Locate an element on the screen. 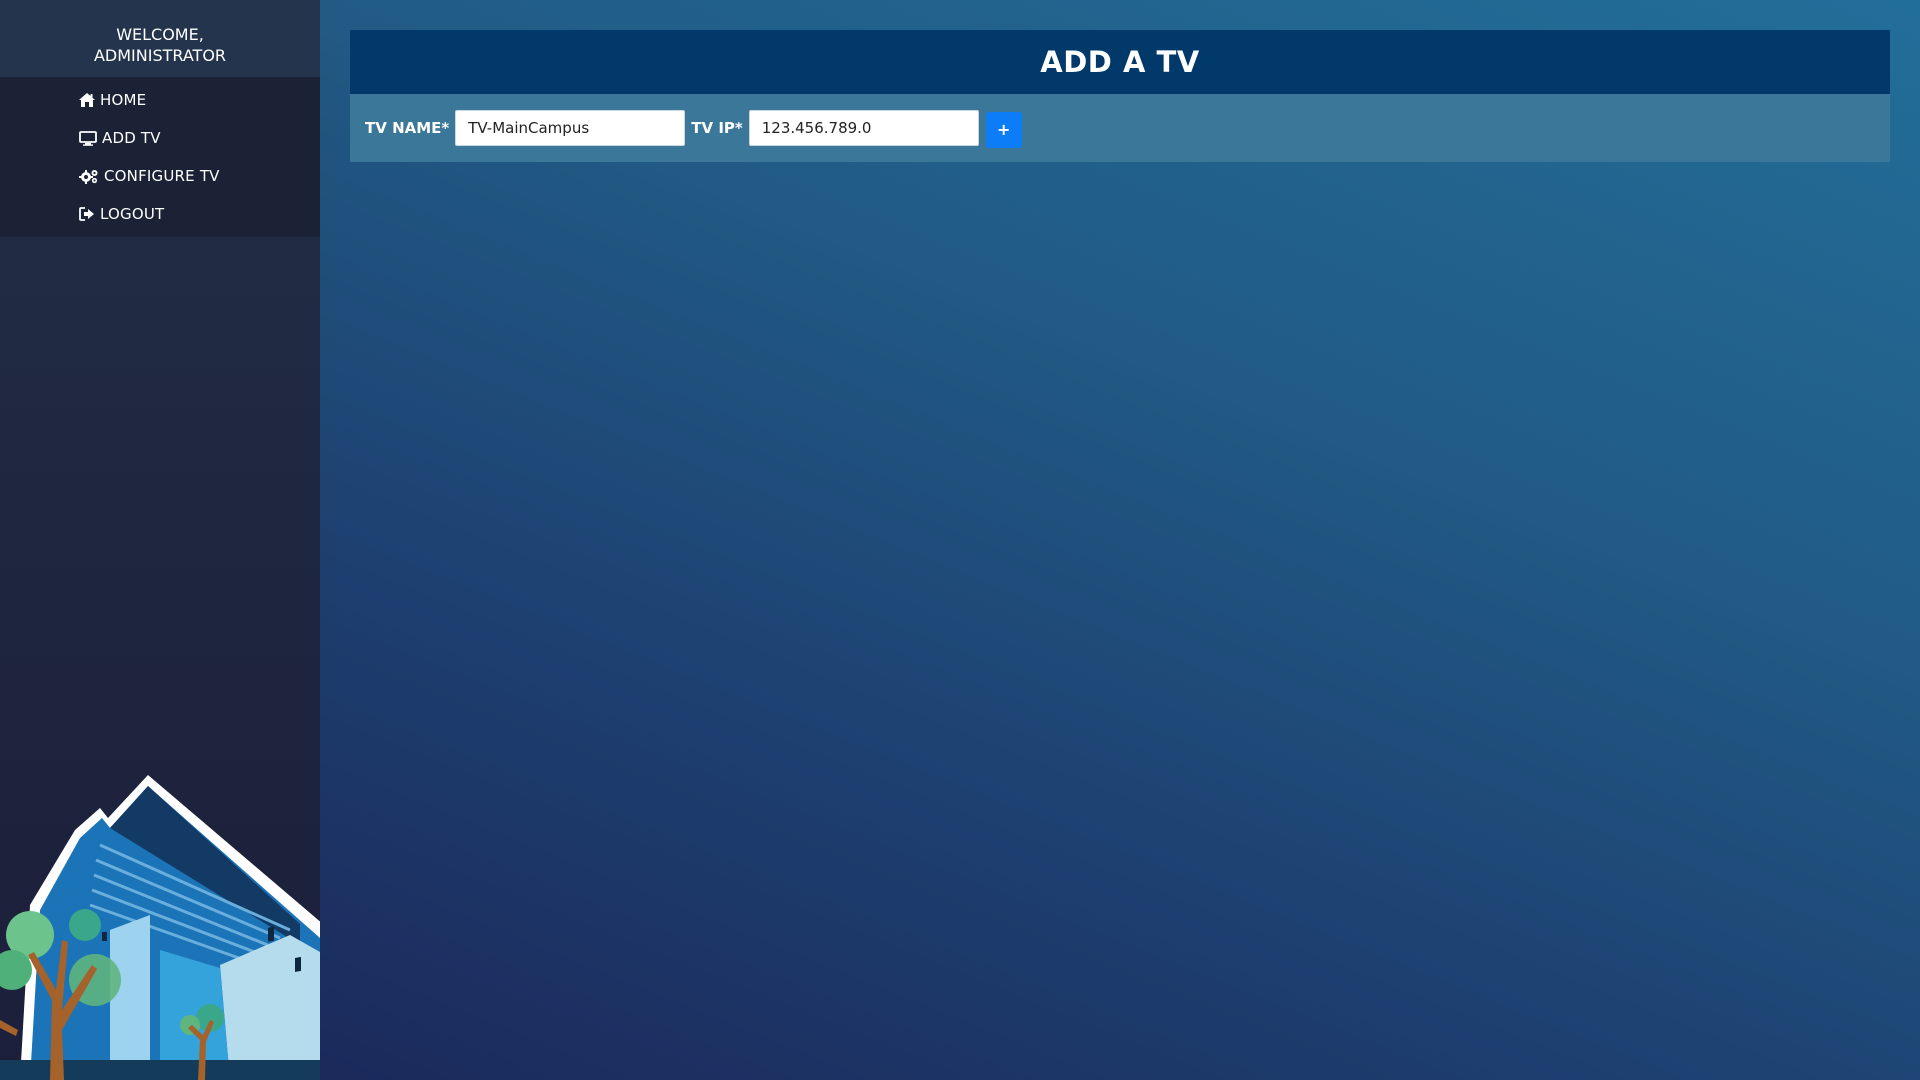 This screenshot has height=1080, width=1920. sidebar-item-add-tv: ADD TV is located at coordinates (160, 138).